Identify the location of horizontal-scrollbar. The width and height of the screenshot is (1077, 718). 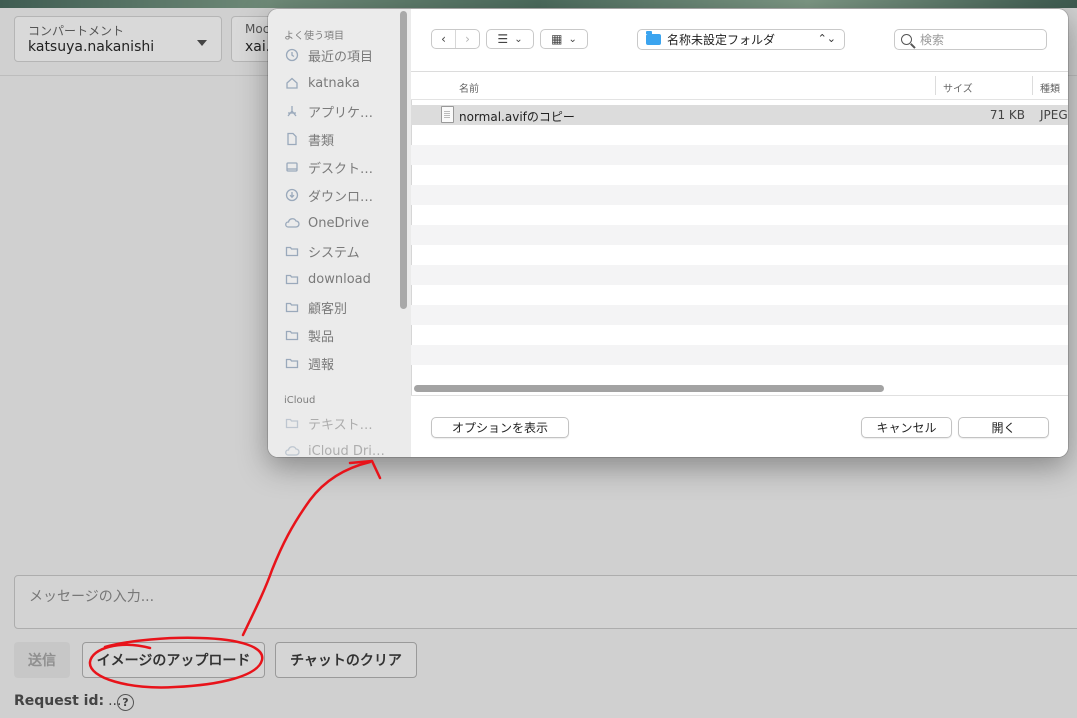
(649, 388).